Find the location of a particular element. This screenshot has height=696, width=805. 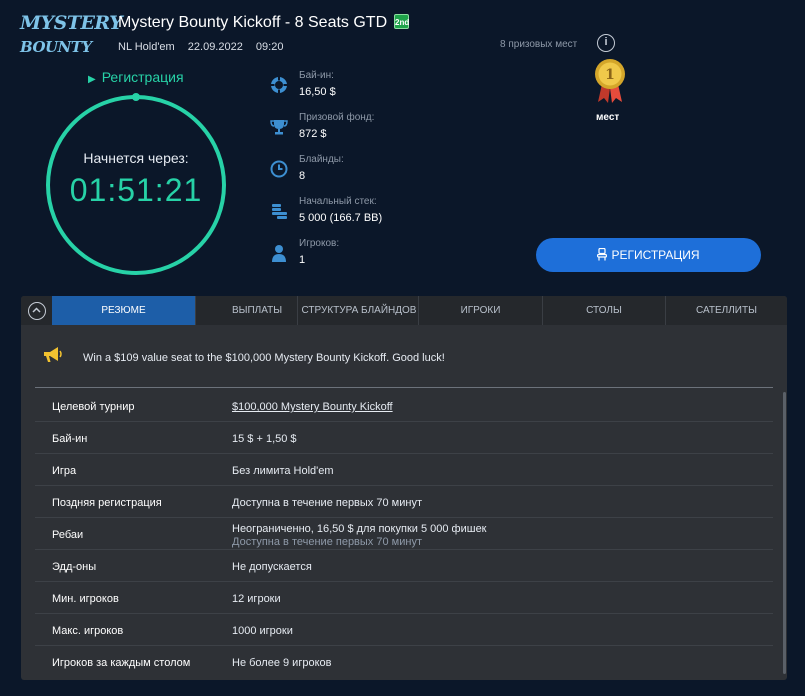

game-type: NL Hold'em is located at coordinates (146, 47).